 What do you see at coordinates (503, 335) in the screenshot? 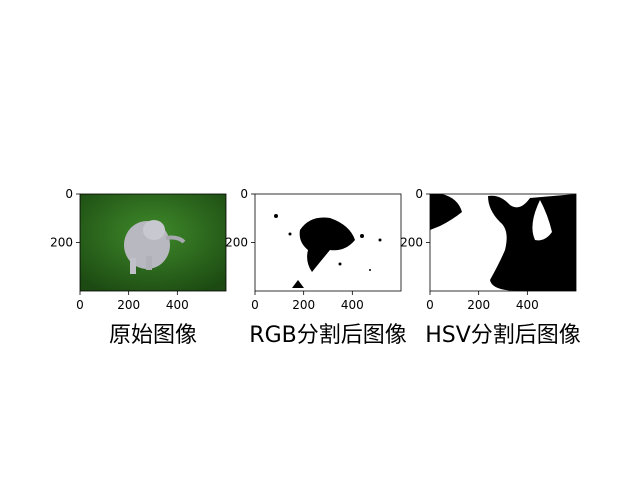
I see `subplot-title: HSV分割后图像` at bounding box center [503, 335].